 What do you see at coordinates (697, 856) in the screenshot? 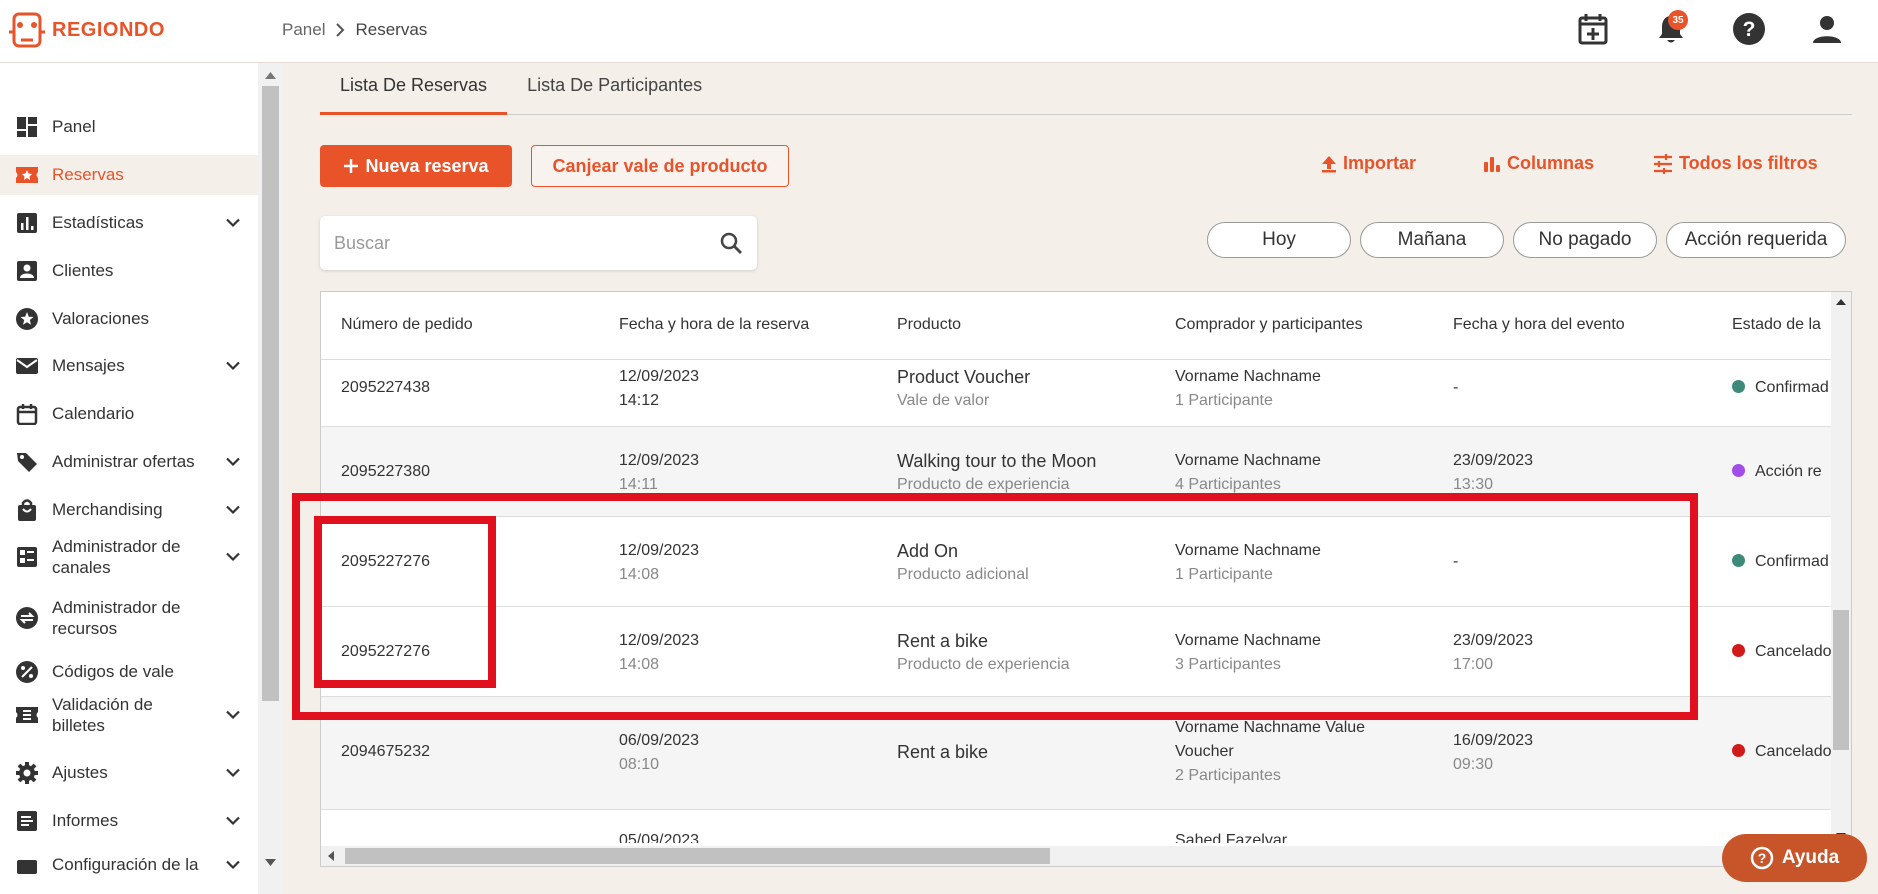
I see `table-horizontal-scroll-thumb` at bounding box center [697, 856].